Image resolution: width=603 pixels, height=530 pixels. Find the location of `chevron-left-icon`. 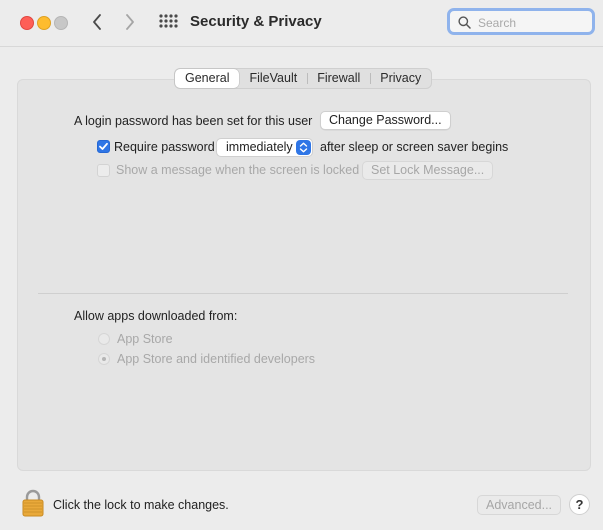

chevron-left-icon is located at coordinates (97, 22).